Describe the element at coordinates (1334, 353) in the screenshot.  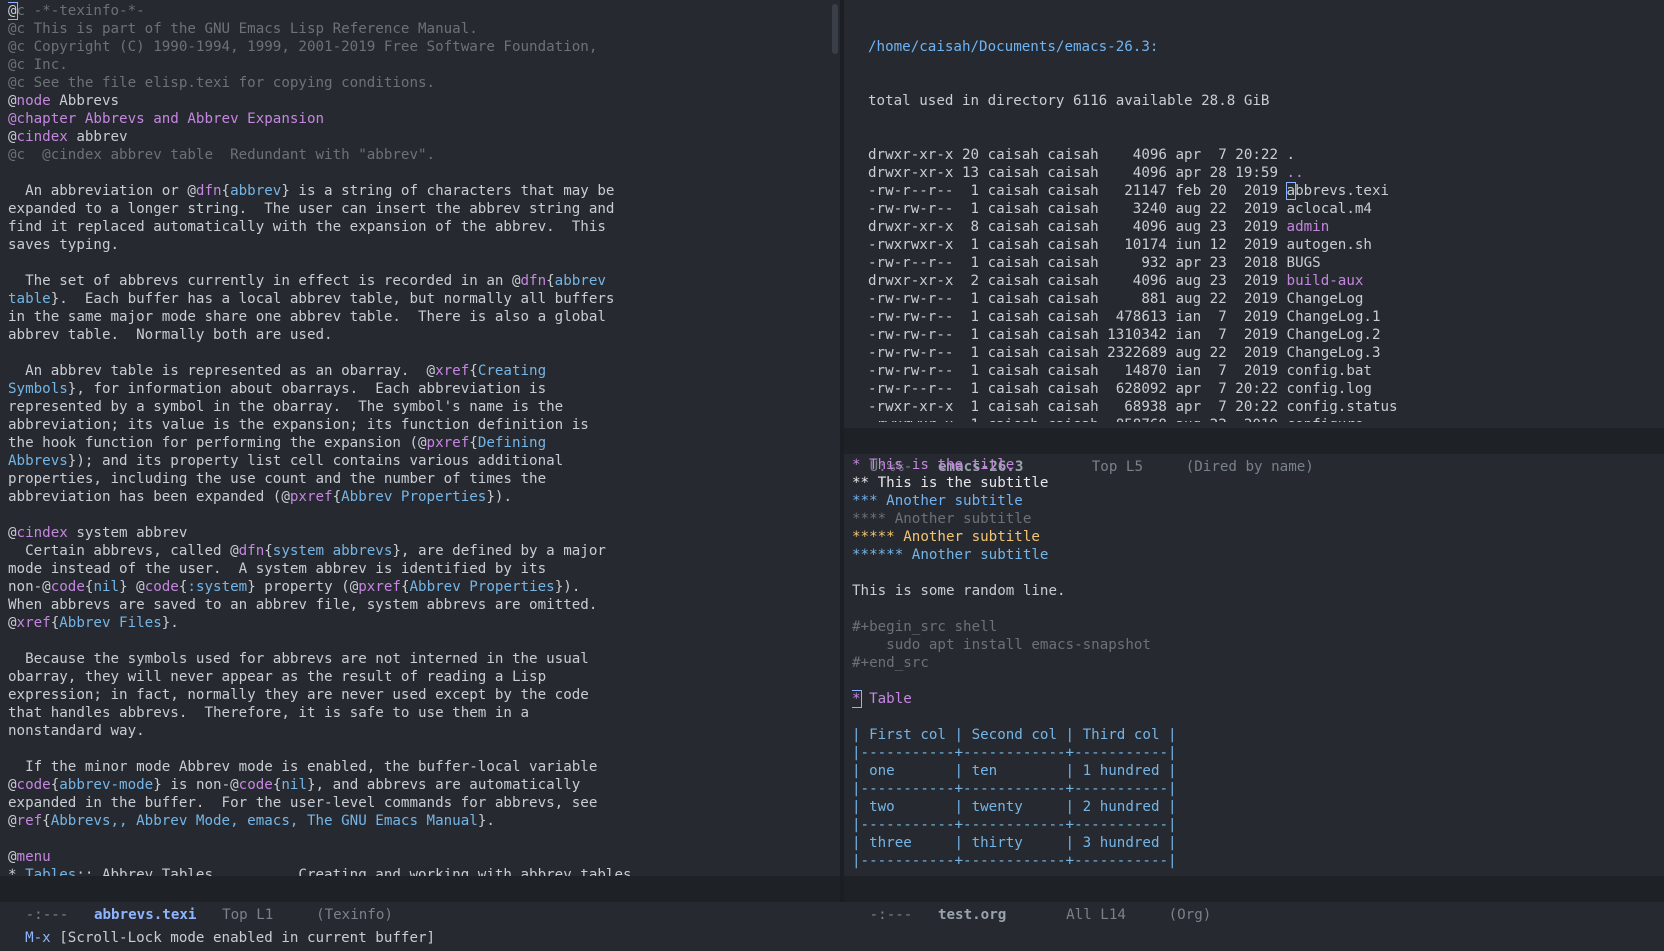
I see `dired-entry-name: ChangeLog.3` at that location.